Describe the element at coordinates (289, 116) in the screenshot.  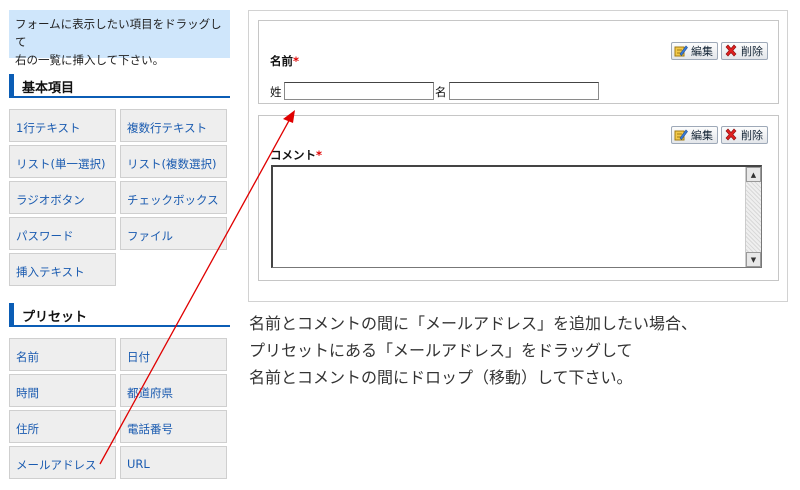
I see `drag-arrow-head` at that location.